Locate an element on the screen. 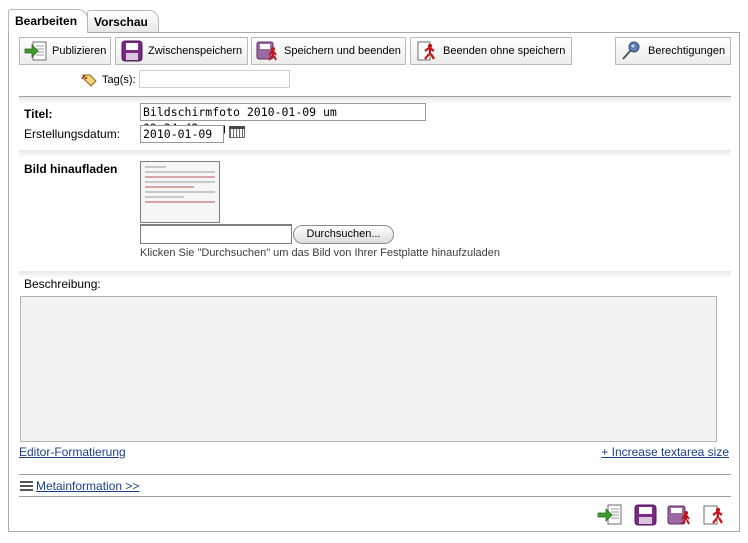 The width and height of the screenshot is (748, 543). close-without-saving-label: Beenden ohne speichern is located at coordinates (504, 51).